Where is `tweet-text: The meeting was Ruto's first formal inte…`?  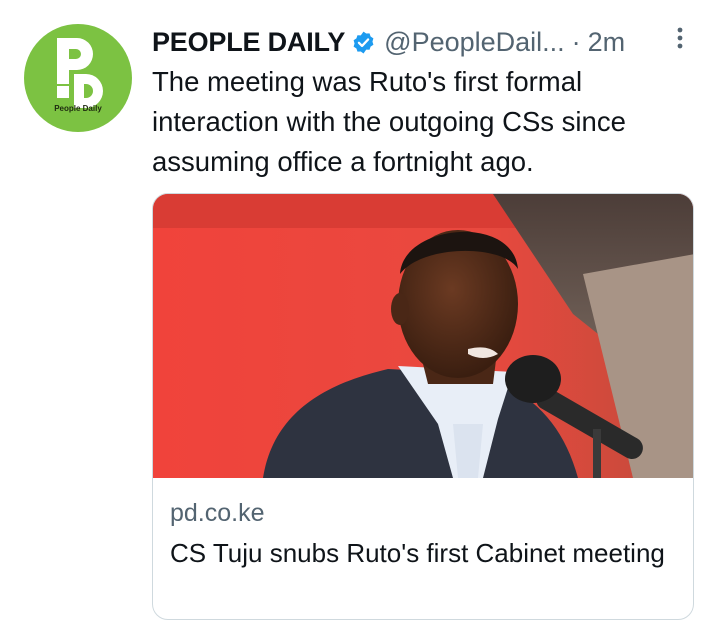 tweet-text: The meeting was Ruto's first formal inte… is located at coordinates (389, 121).